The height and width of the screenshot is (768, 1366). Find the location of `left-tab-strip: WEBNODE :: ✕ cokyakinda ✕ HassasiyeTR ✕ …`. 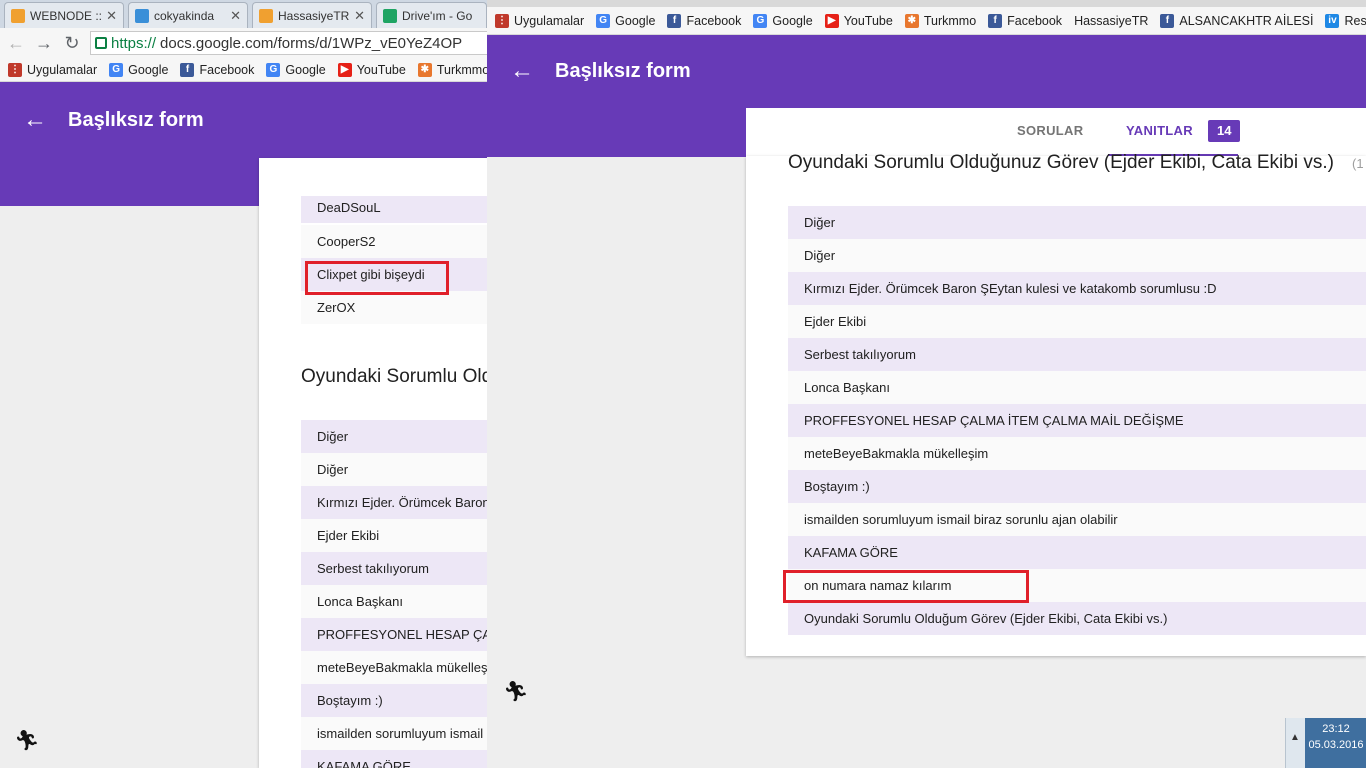

left-tab-strip: WEBNODE :: ✕ cokyakinda ✕ HassasiyeTR ✕ … is located at coordinates (243, 14).